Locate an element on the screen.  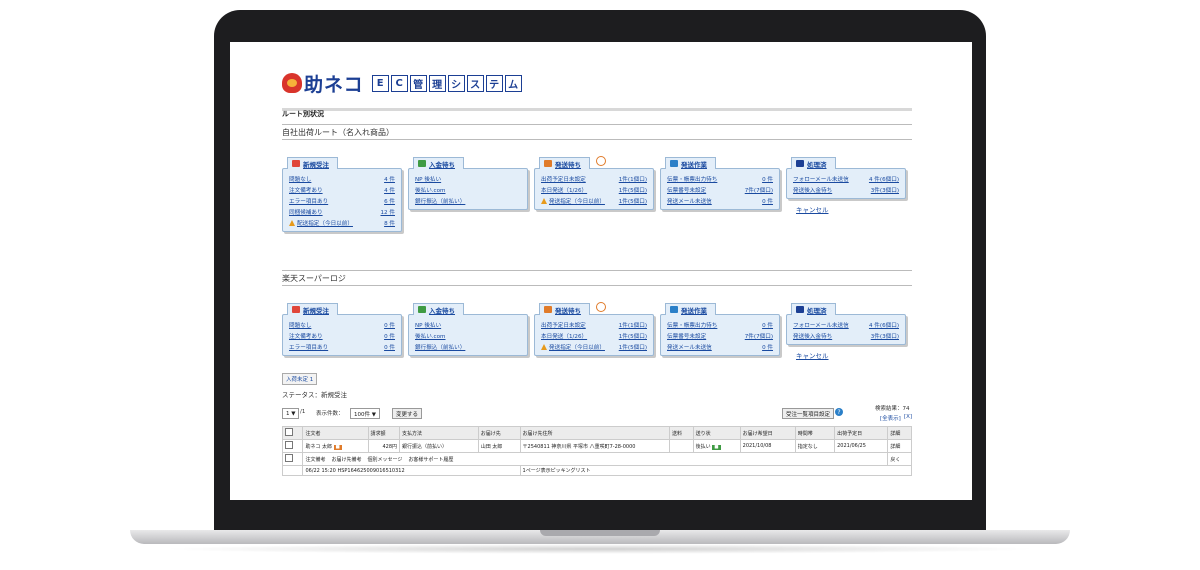
section-divider is located at coordinates (597, 109).